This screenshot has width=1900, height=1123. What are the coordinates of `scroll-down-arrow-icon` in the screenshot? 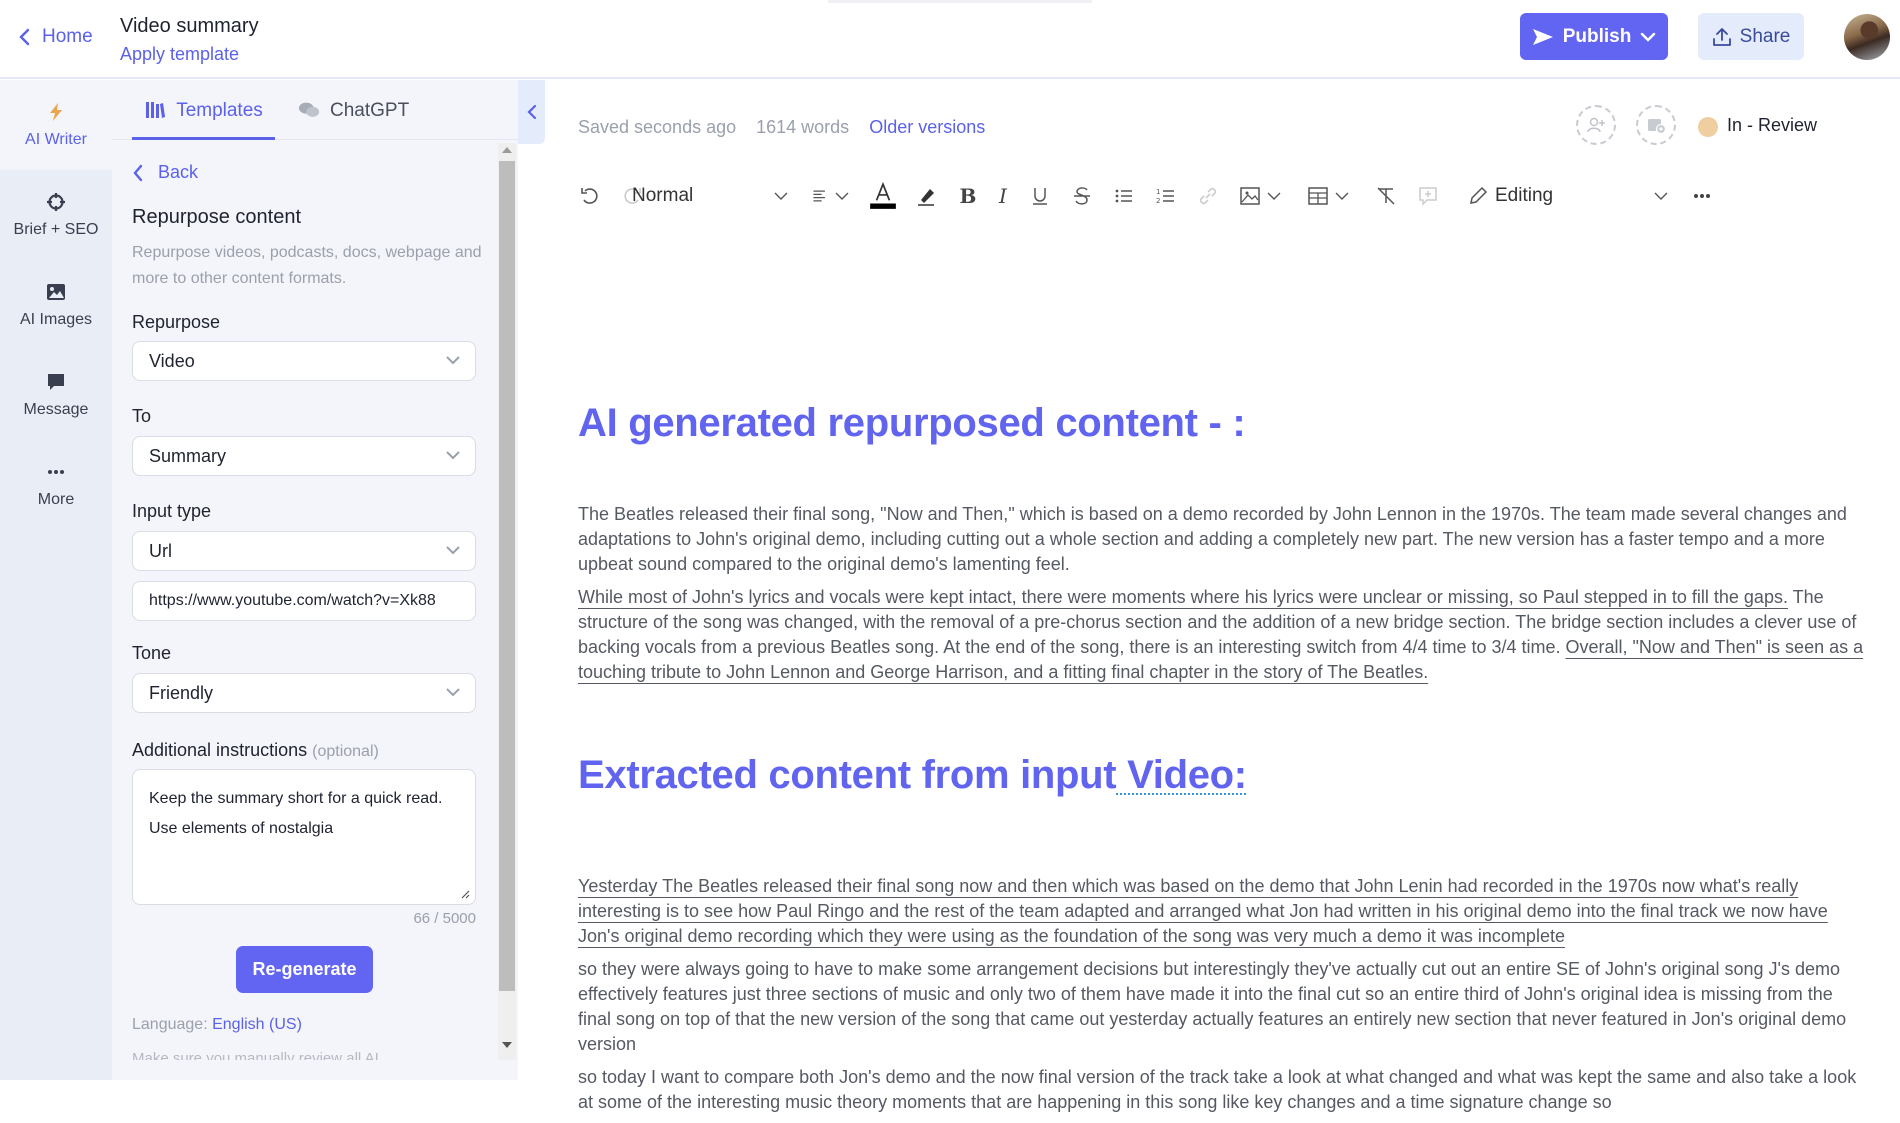 It's located at (507, 1045).